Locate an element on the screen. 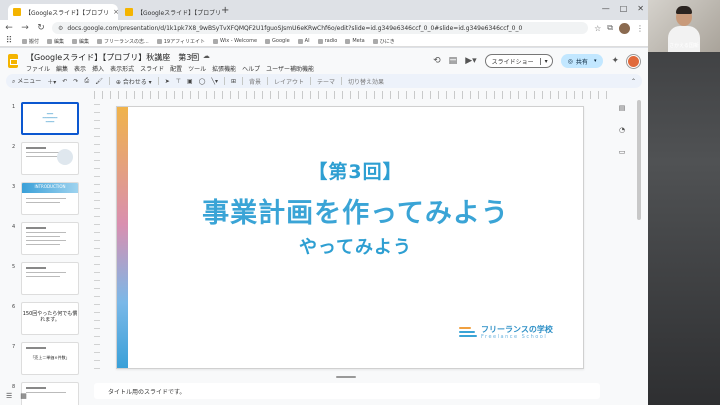 This screenshot has width=720, height=405. background-button: 背景 is located at coordinates (255, 81).